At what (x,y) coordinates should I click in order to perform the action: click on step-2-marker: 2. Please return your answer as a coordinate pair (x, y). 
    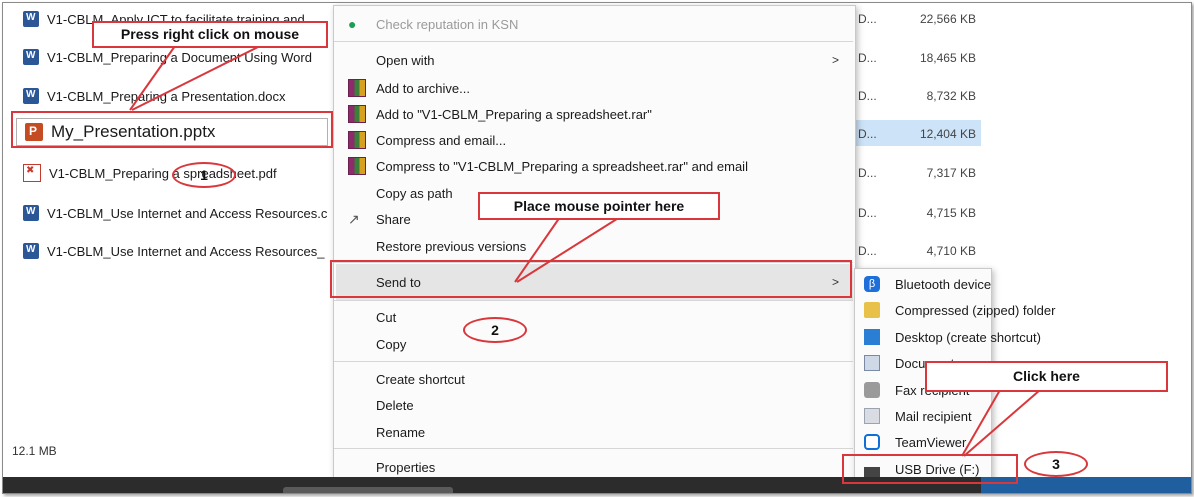
    Looking at the image, I should click on (495, 330).